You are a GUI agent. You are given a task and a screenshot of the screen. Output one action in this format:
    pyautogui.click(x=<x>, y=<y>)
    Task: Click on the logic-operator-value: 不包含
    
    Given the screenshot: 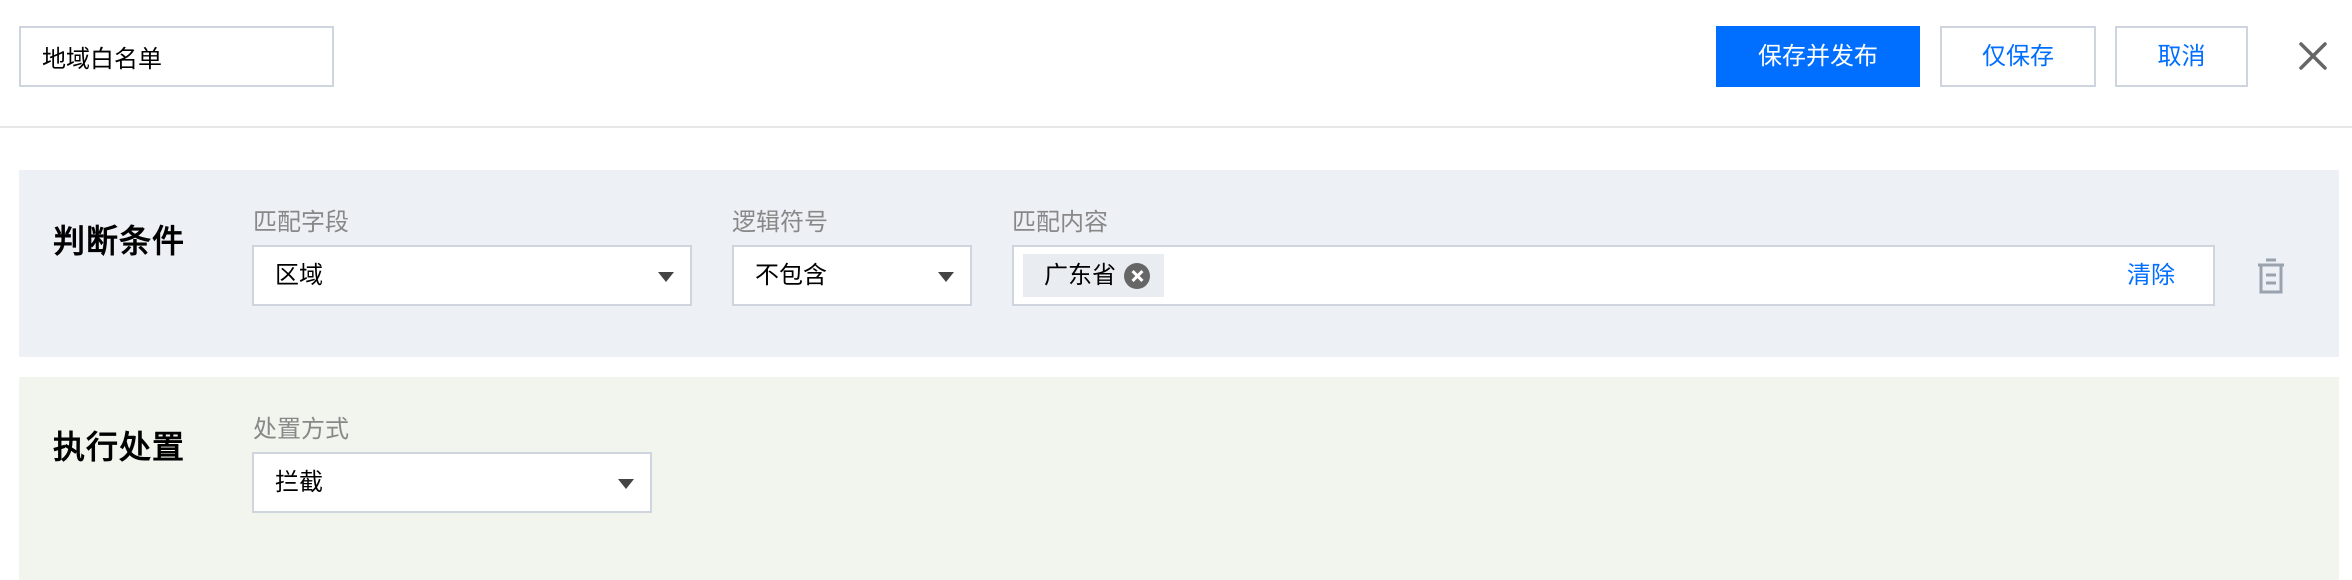 What is the action you would take?
    pyautogui.click(x=791, y=275)
    